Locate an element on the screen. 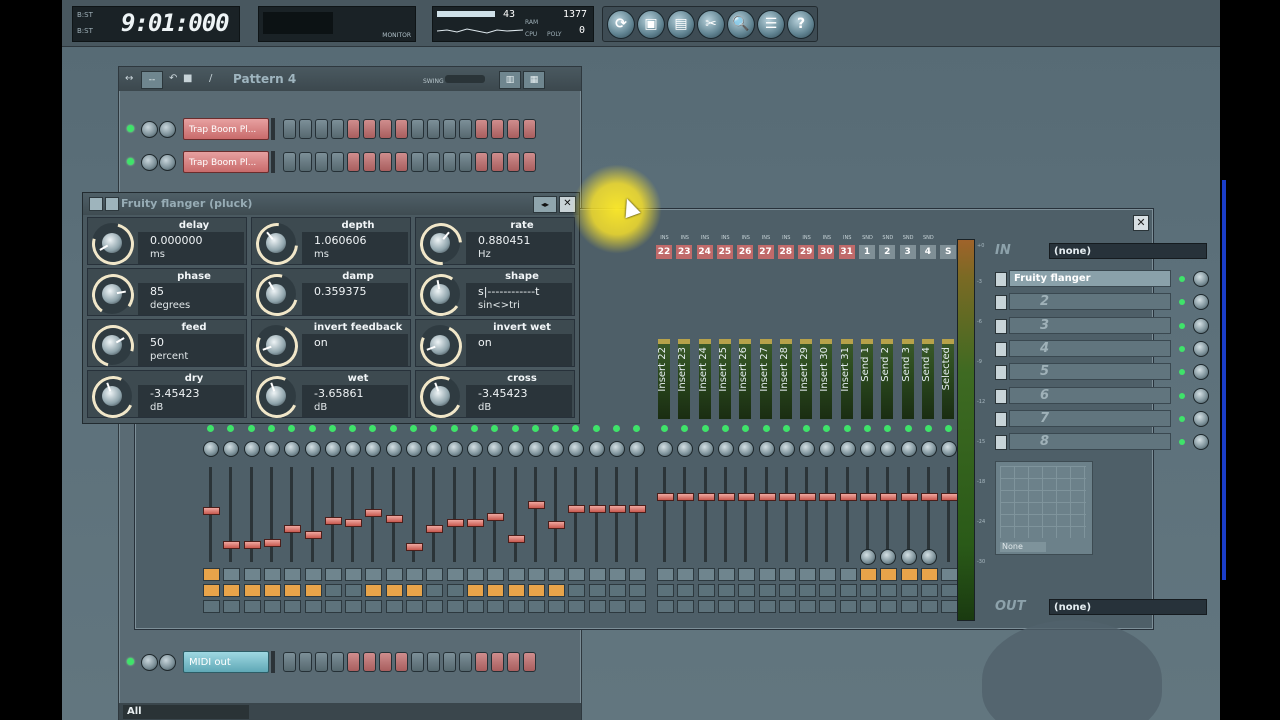 The image size is (1280, 720). strip-number: 2 is located at coordinates (887, 252).